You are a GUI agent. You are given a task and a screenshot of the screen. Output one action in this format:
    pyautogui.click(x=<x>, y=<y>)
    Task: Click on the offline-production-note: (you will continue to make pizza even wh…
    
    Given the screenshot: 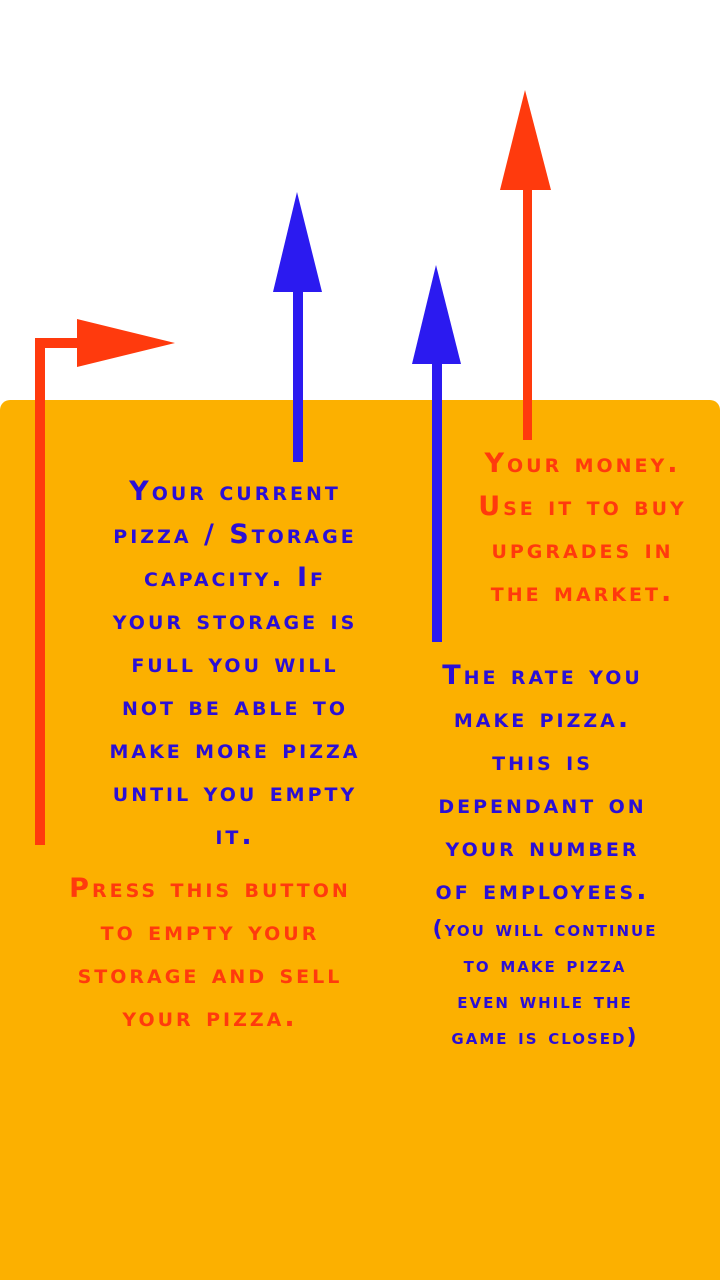 What is the action you would take?
    pyautogui.click(x=545, y=983)
    